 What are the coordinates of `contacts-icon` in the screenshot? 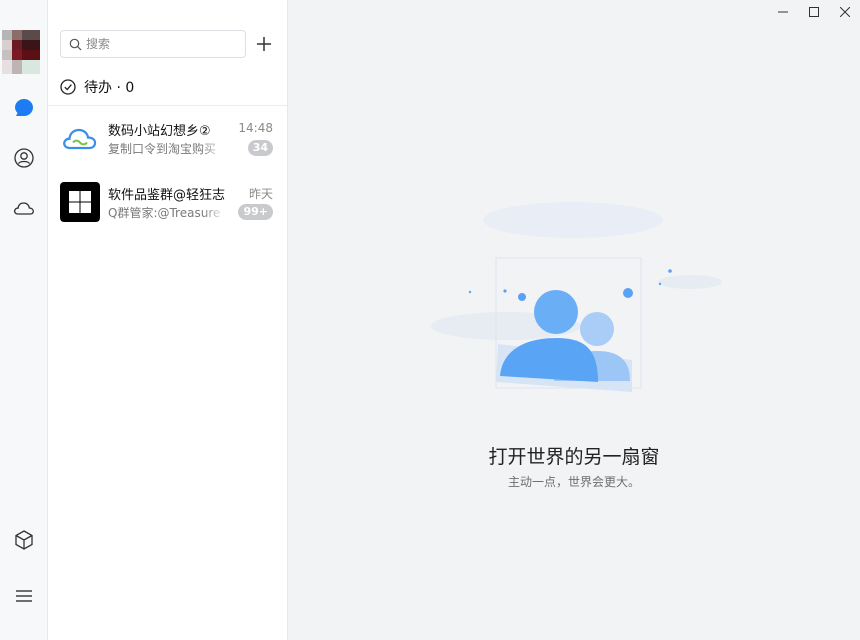 It's located at (24, 158).